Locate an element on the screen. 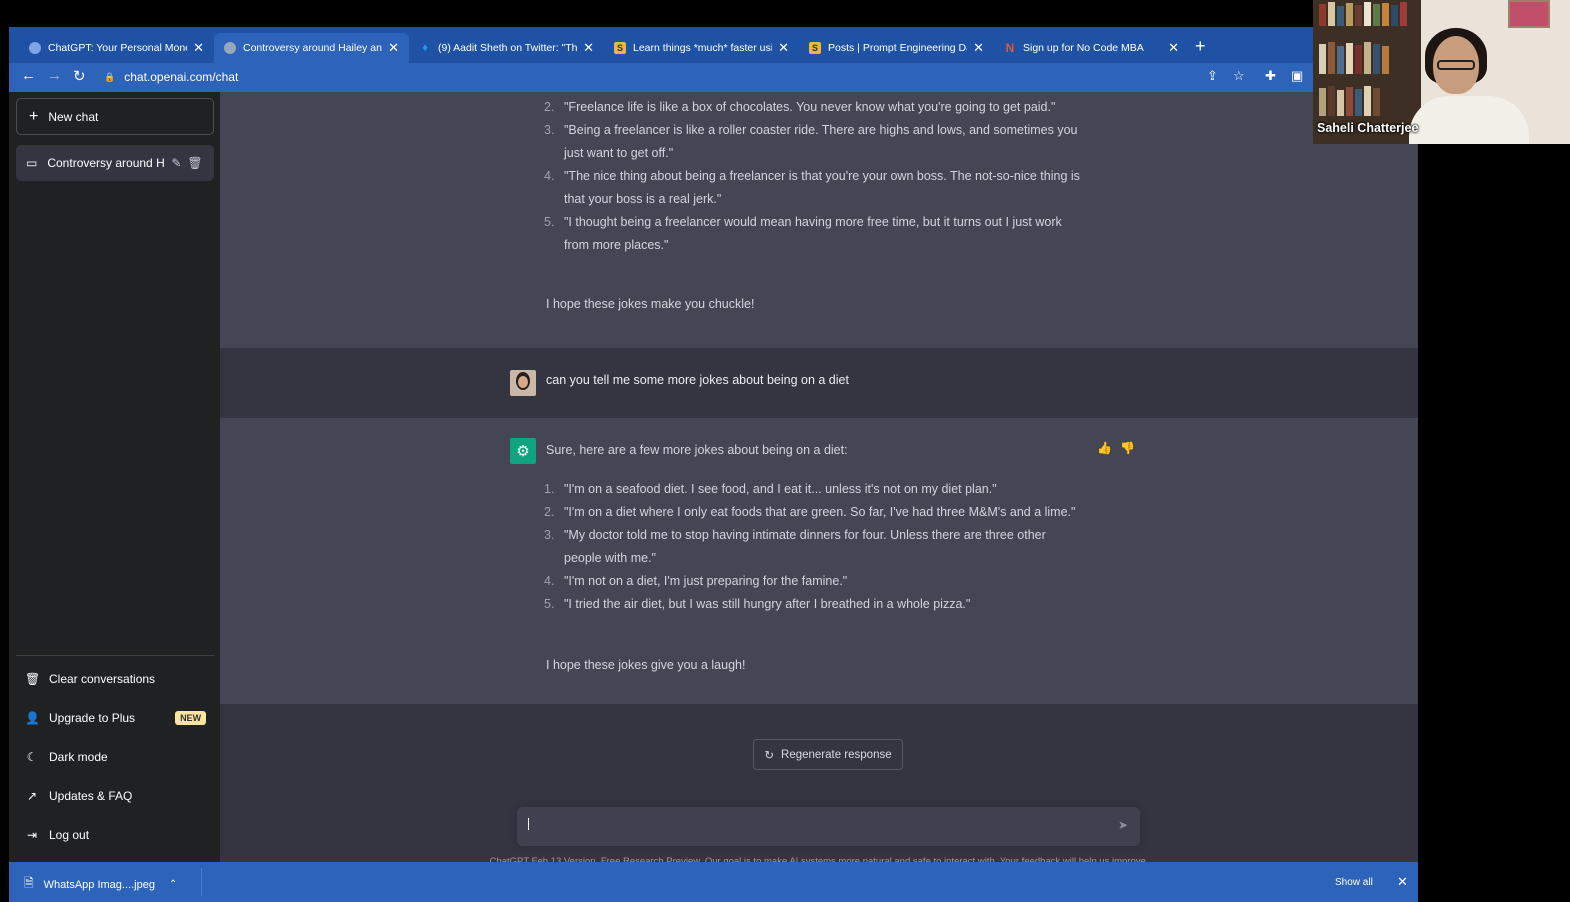 The height and width of the screenshot is (902, 1570). show-all-button: Show all is located at coordinates (1354, 882).